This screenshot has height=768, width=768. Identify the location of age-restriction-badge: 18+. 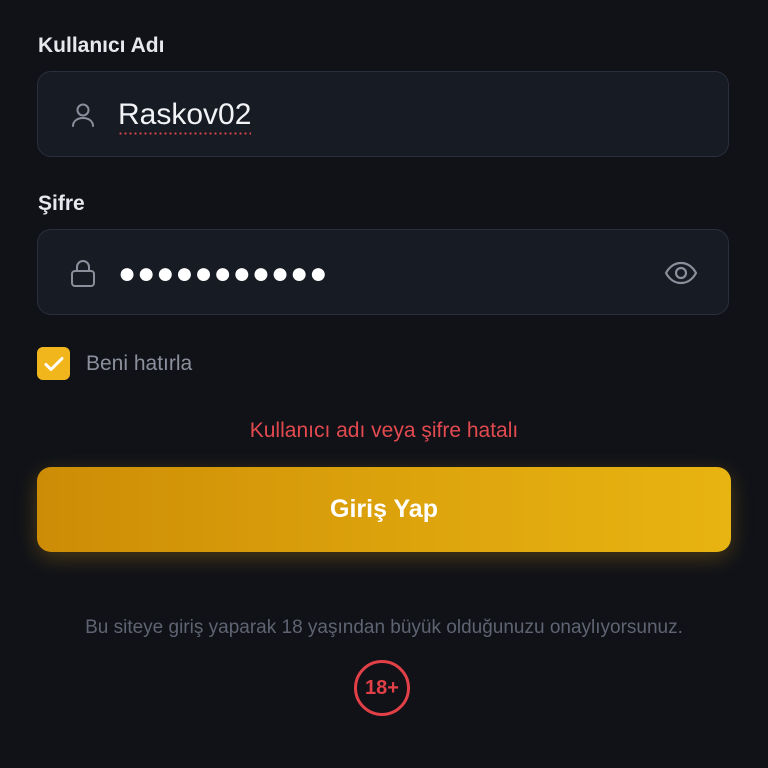
(382, 688).